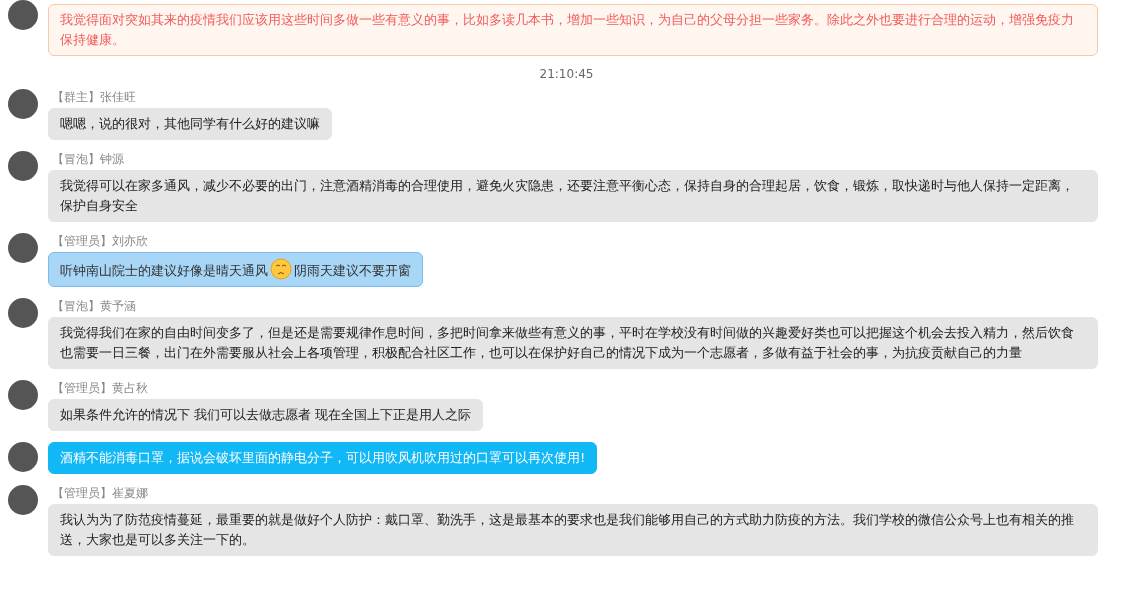  Describe the element at coordinates (94, 97) in the screenshot. I see `sender-name: 【群主】张佳旺` at that location.